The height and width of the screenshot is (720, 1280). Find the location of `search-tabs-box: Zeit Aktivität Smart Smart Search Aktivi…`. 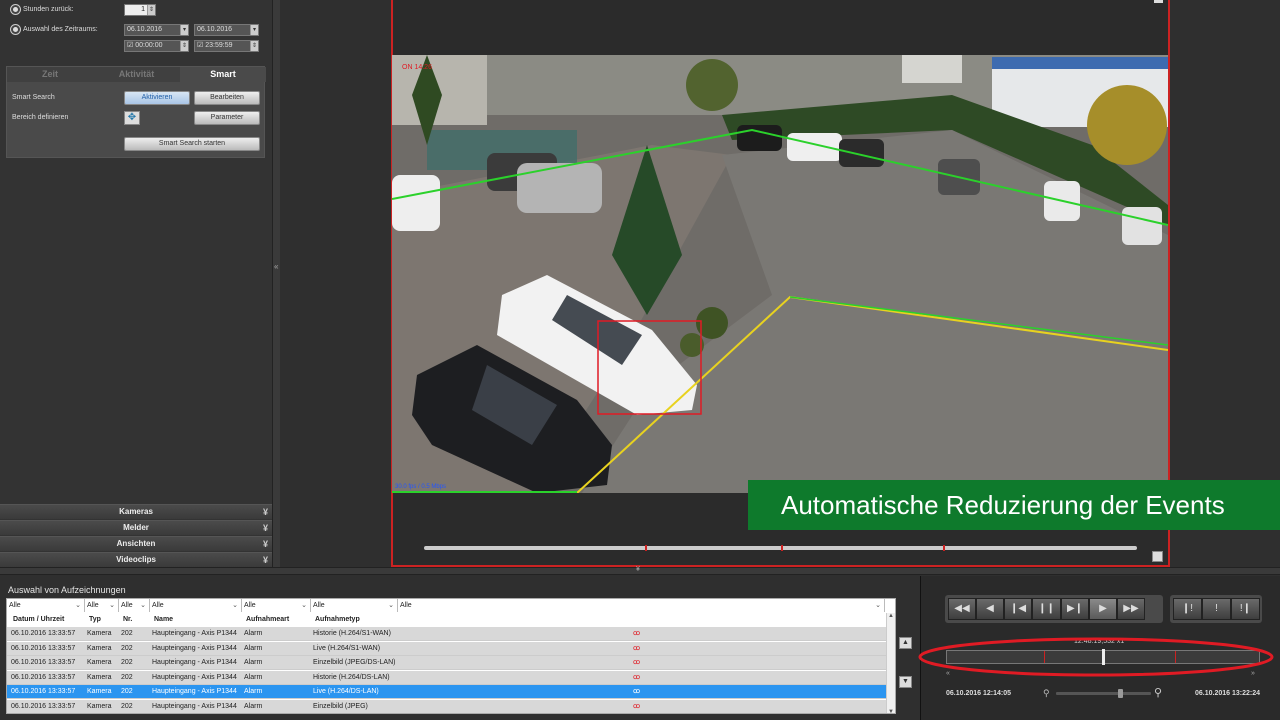

search-tabs-box: Zeit Aktivität Smart Smart Search Aktivi… is located at coordinates (136, 112).